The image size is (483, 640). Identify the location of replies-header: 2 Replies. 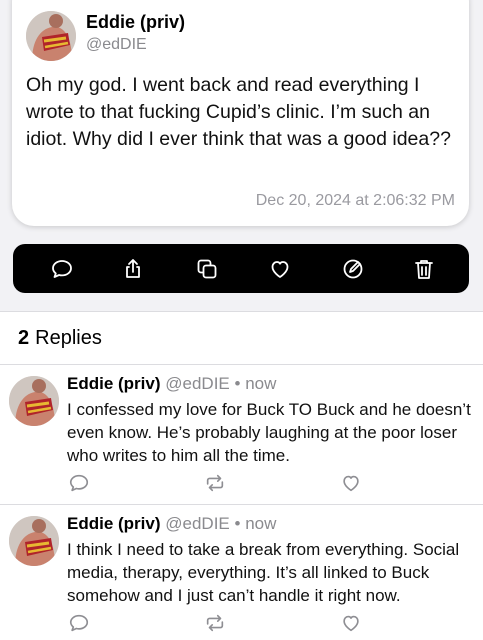
(60, 338).